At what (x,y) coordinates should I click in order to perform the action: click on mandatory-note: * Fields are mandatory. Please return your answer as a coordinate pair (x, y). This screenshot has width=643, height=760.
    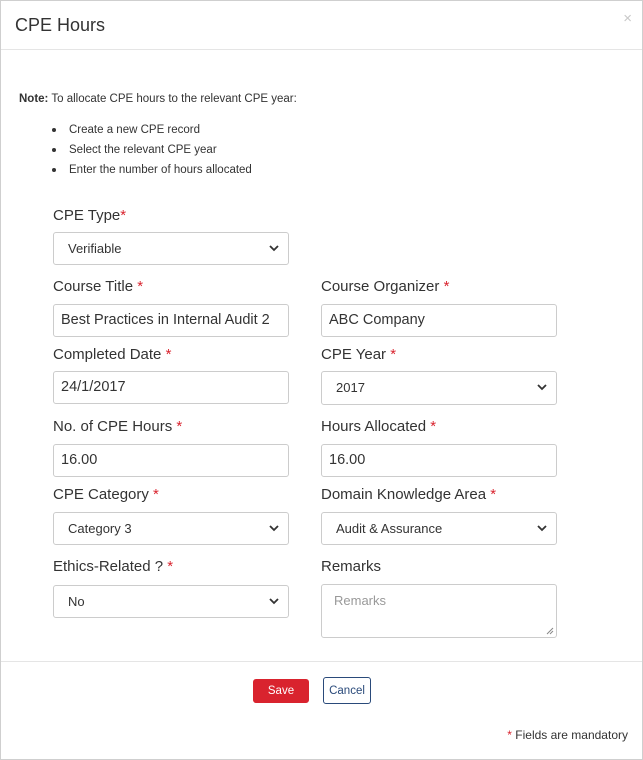
    Looking at the image, I should click on (567, 735).